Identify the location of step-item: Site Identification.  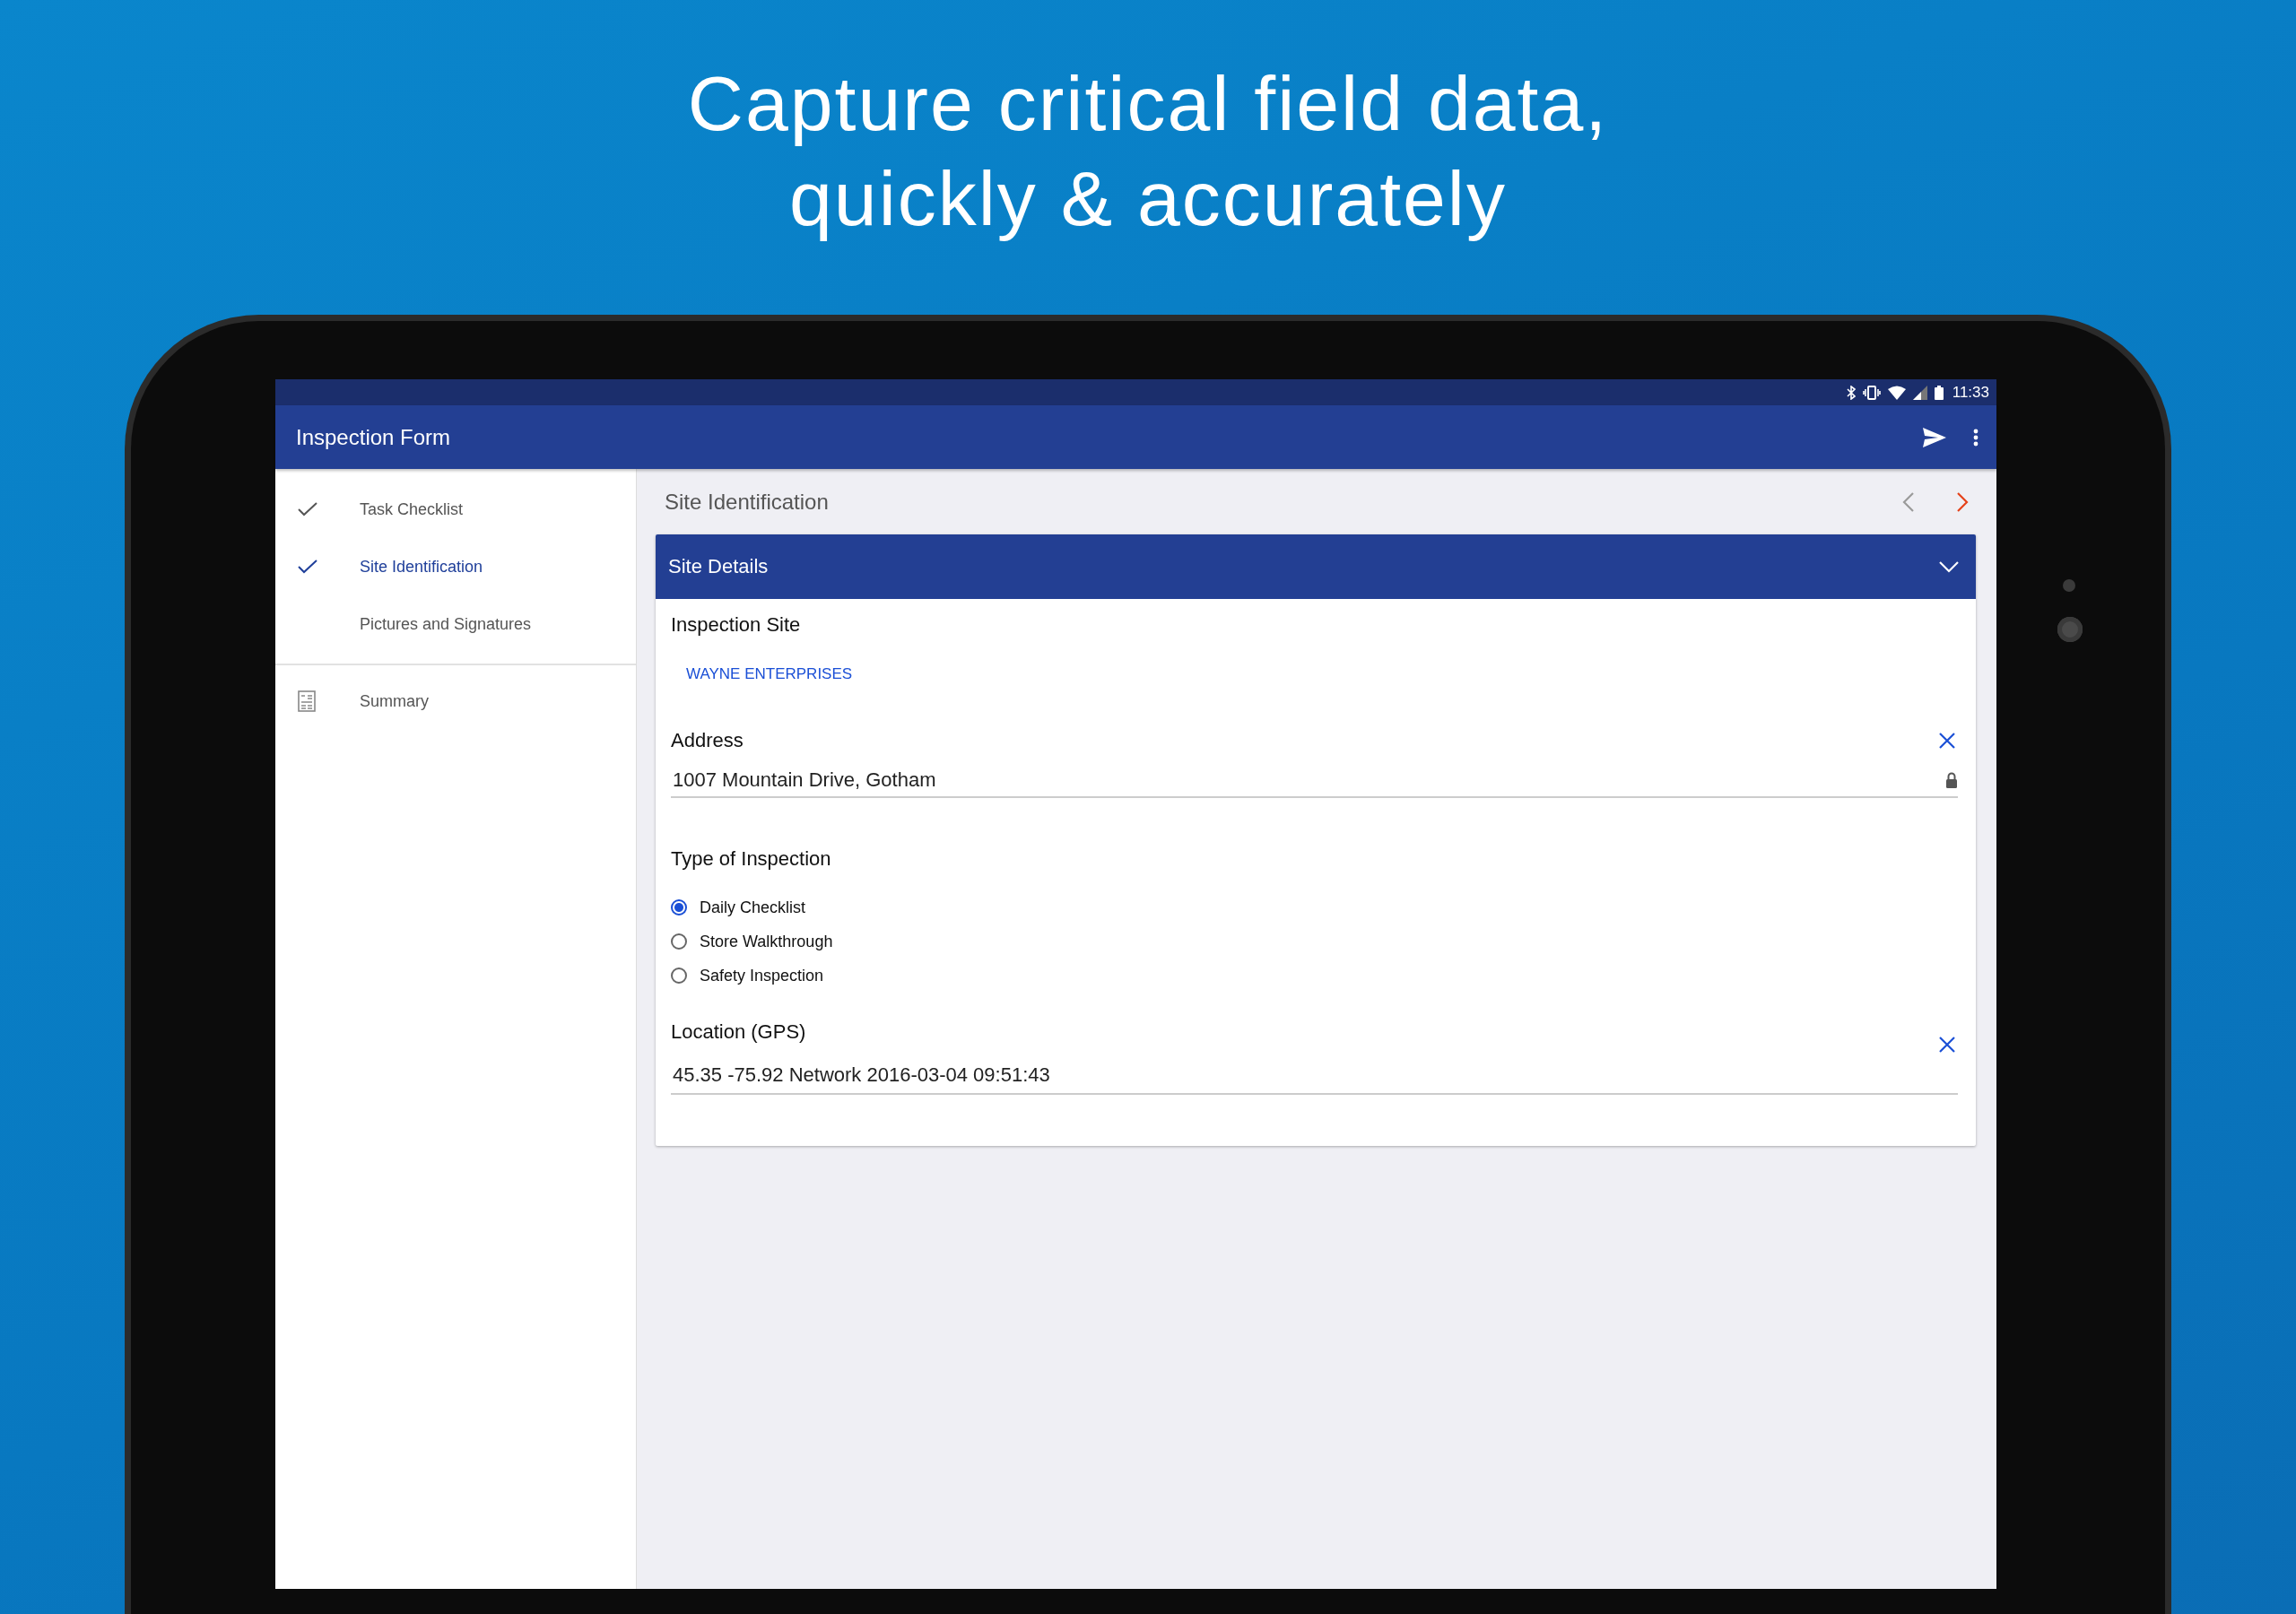
(455, 566).